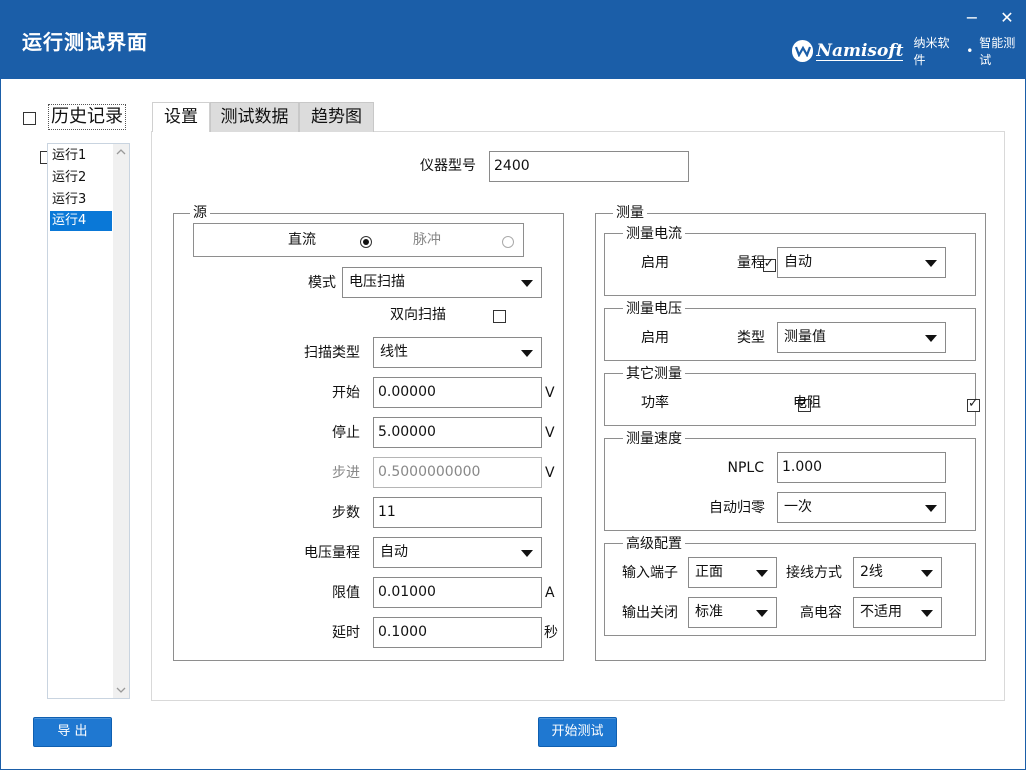 This screenshot has height=770, width=1026. Describe the element at coordinates (550, 473) in the screenshot. I see `step-unit: V` at that location.